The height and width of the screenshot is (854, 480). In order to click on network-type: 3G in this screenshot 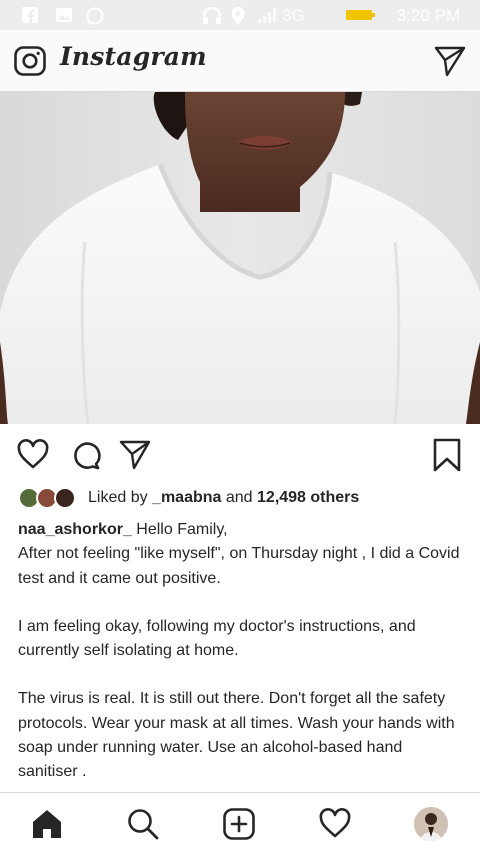, I will do `click(293, 15)`.